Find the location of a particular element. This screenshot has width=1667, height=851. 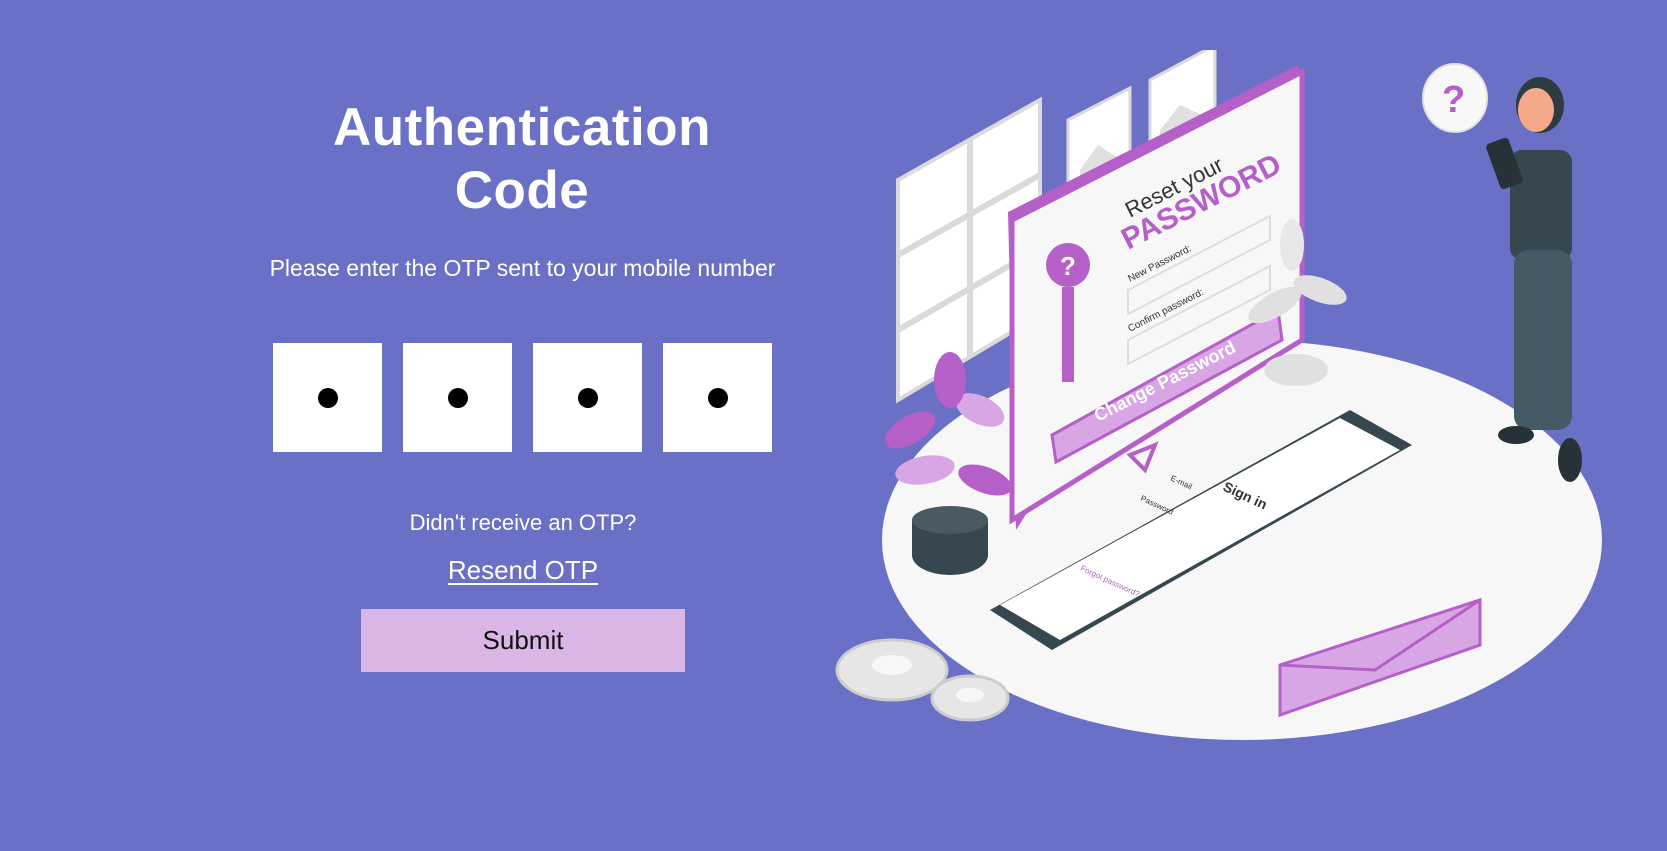

question-mark-icon: ? is located at coordinates (1453, 100).